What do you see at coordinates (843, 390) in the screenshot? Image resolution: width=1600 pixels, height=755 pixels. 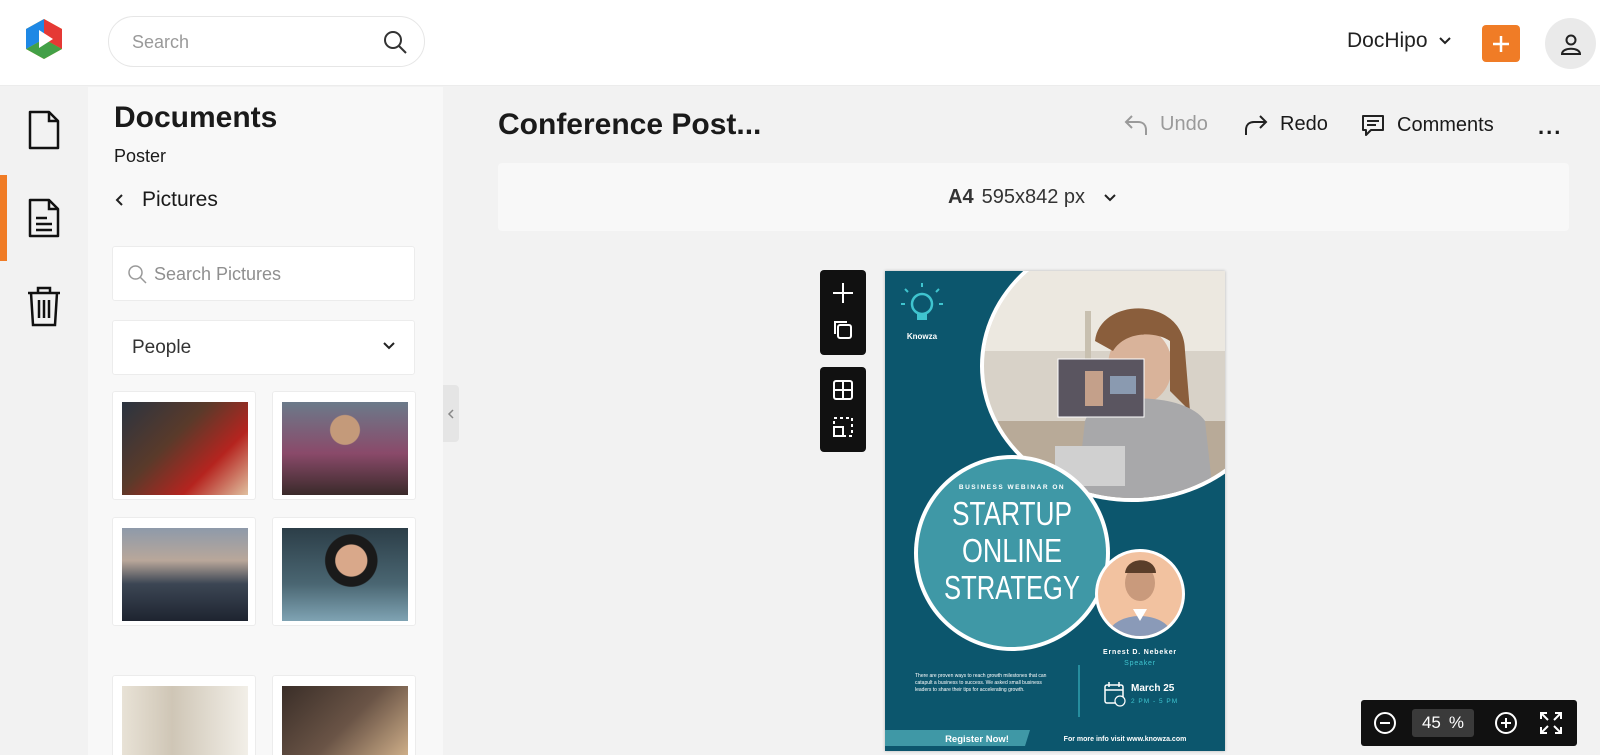 I see `grid-icon` at bounding box center [843, 390].